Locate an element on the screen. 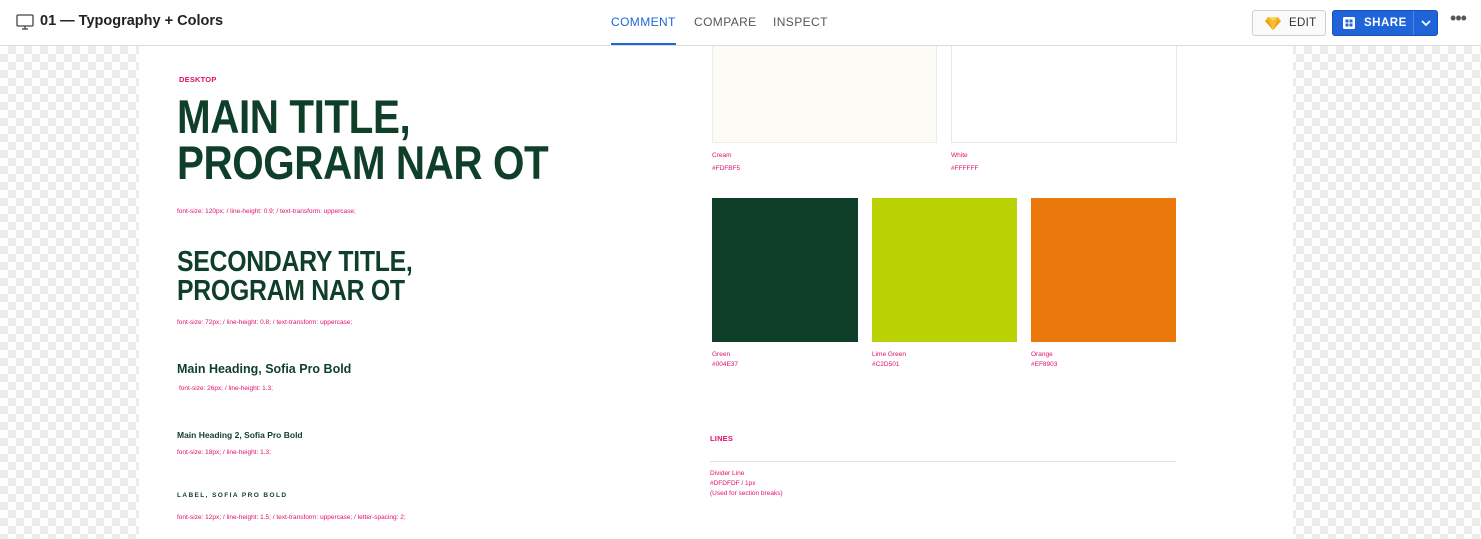  swatch-hex-cream: #FDFBF5 is located at coordinates (726, 168).